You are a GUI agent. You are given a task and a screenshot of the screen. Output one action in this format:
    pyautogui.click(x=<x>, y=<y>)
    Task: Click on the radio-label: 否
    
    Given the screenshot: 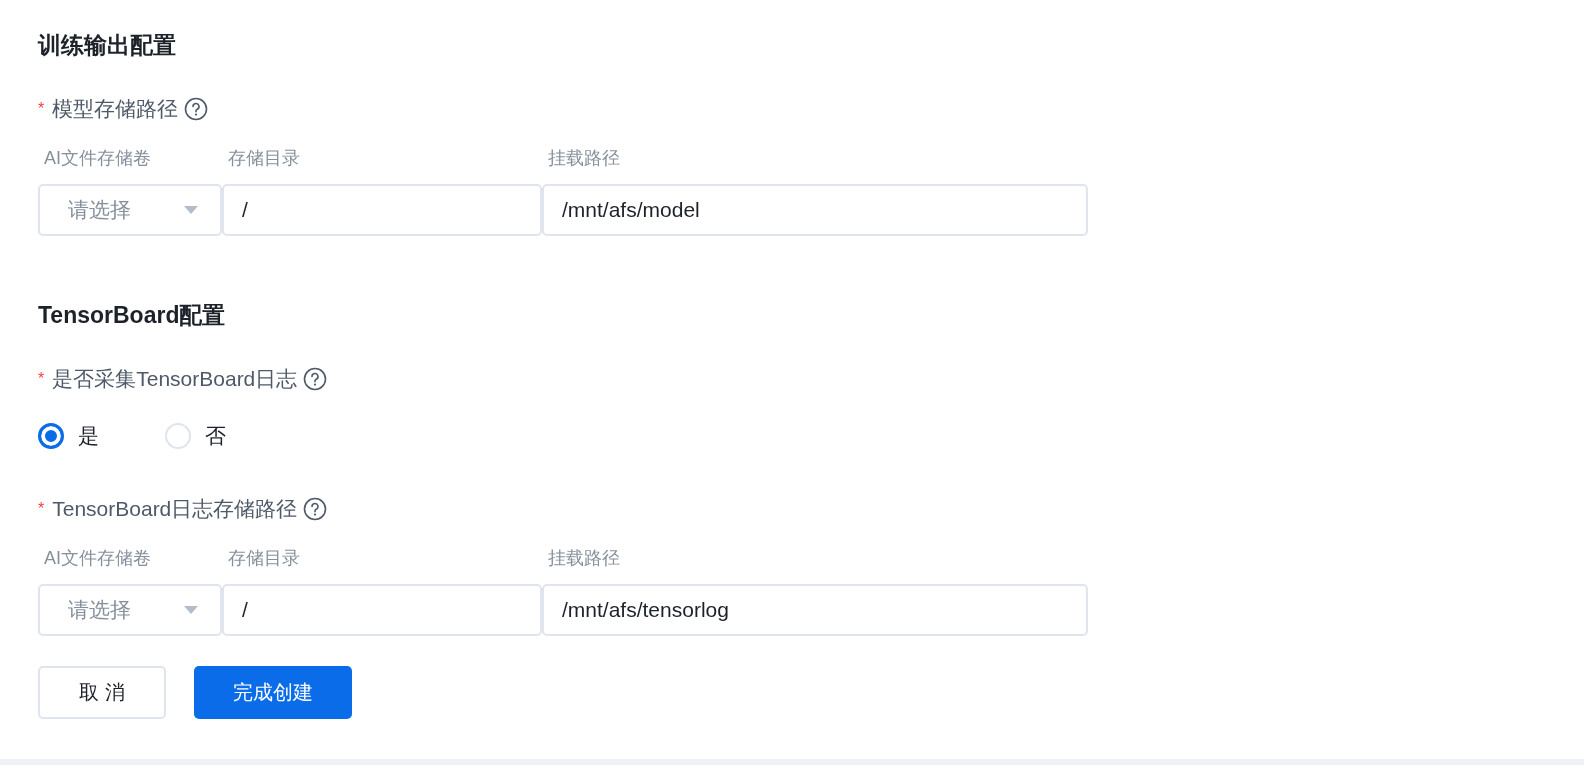 What is the action you would take?
    pyautogui.click(x=215, y=436)
    